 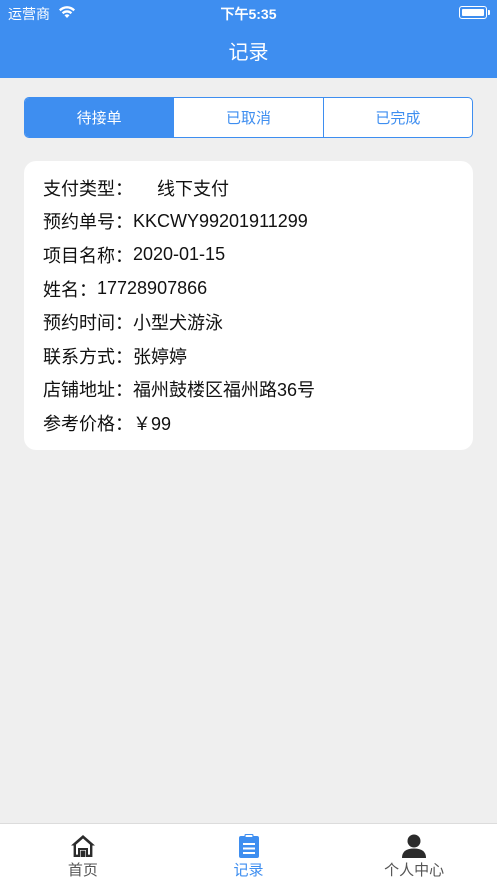 I want to click on project-name-value: 2020-01-15, so click(x=179, y=254).